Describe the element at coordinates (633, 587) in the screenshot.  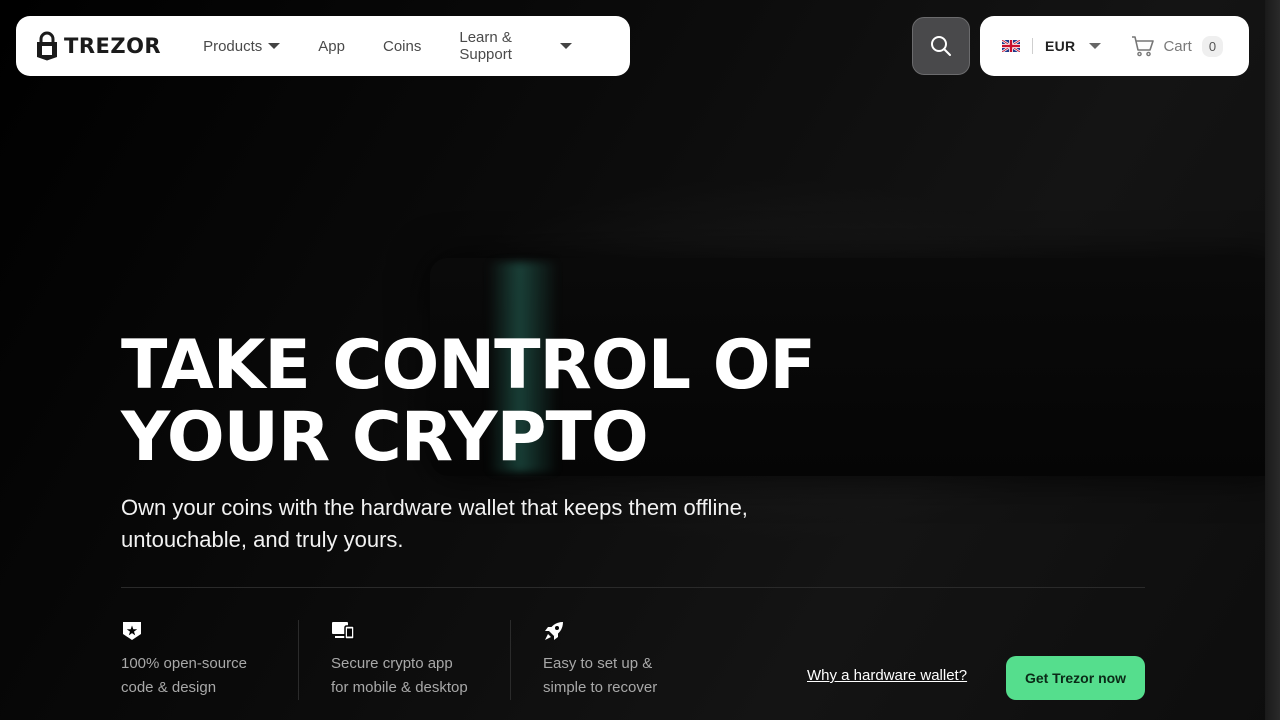
I see `hero-divider` at that location.